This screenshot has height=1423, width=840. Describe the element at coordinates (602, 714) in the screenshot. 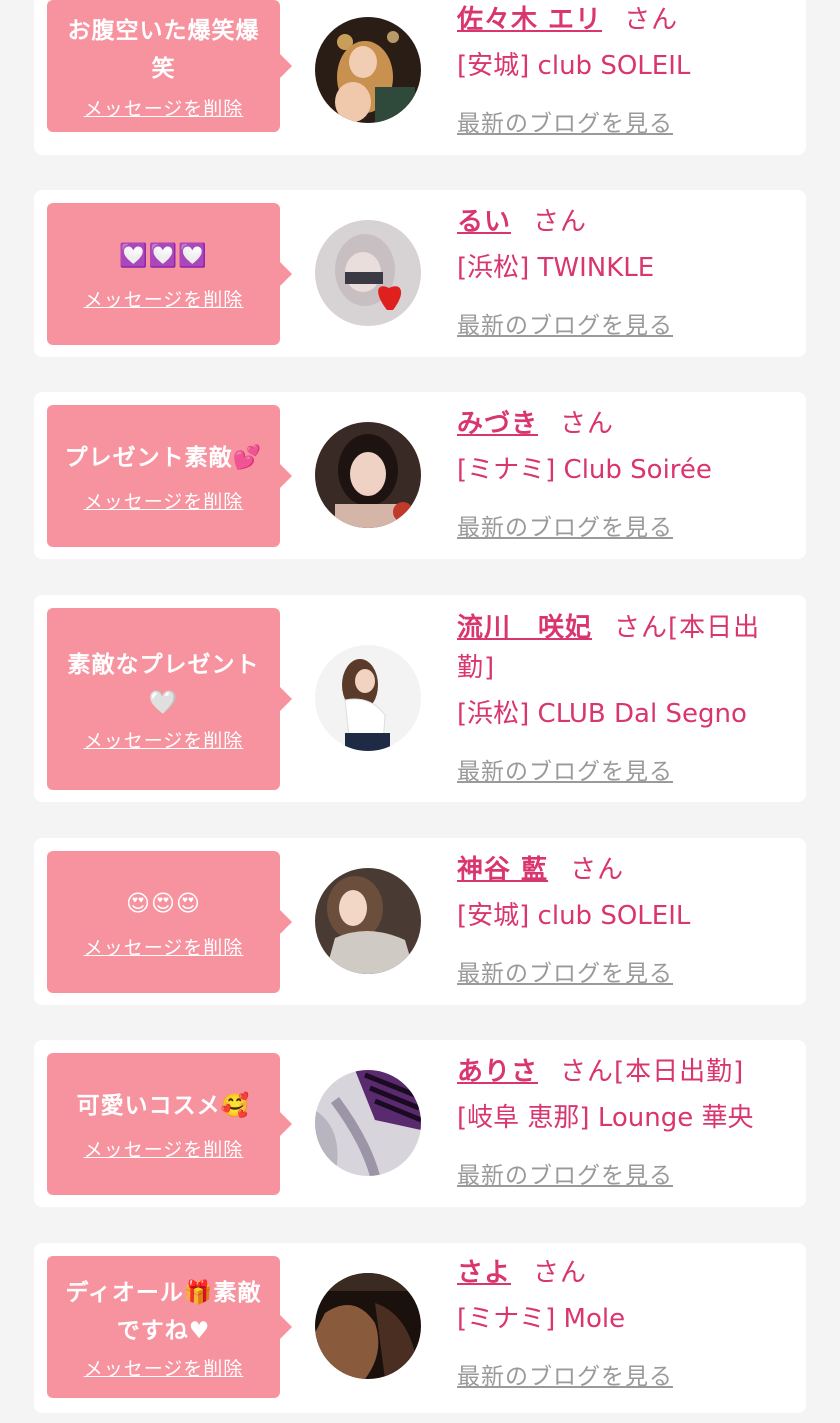

I see `shop-label: [浜松] CLUB Dal Segno` at that location.